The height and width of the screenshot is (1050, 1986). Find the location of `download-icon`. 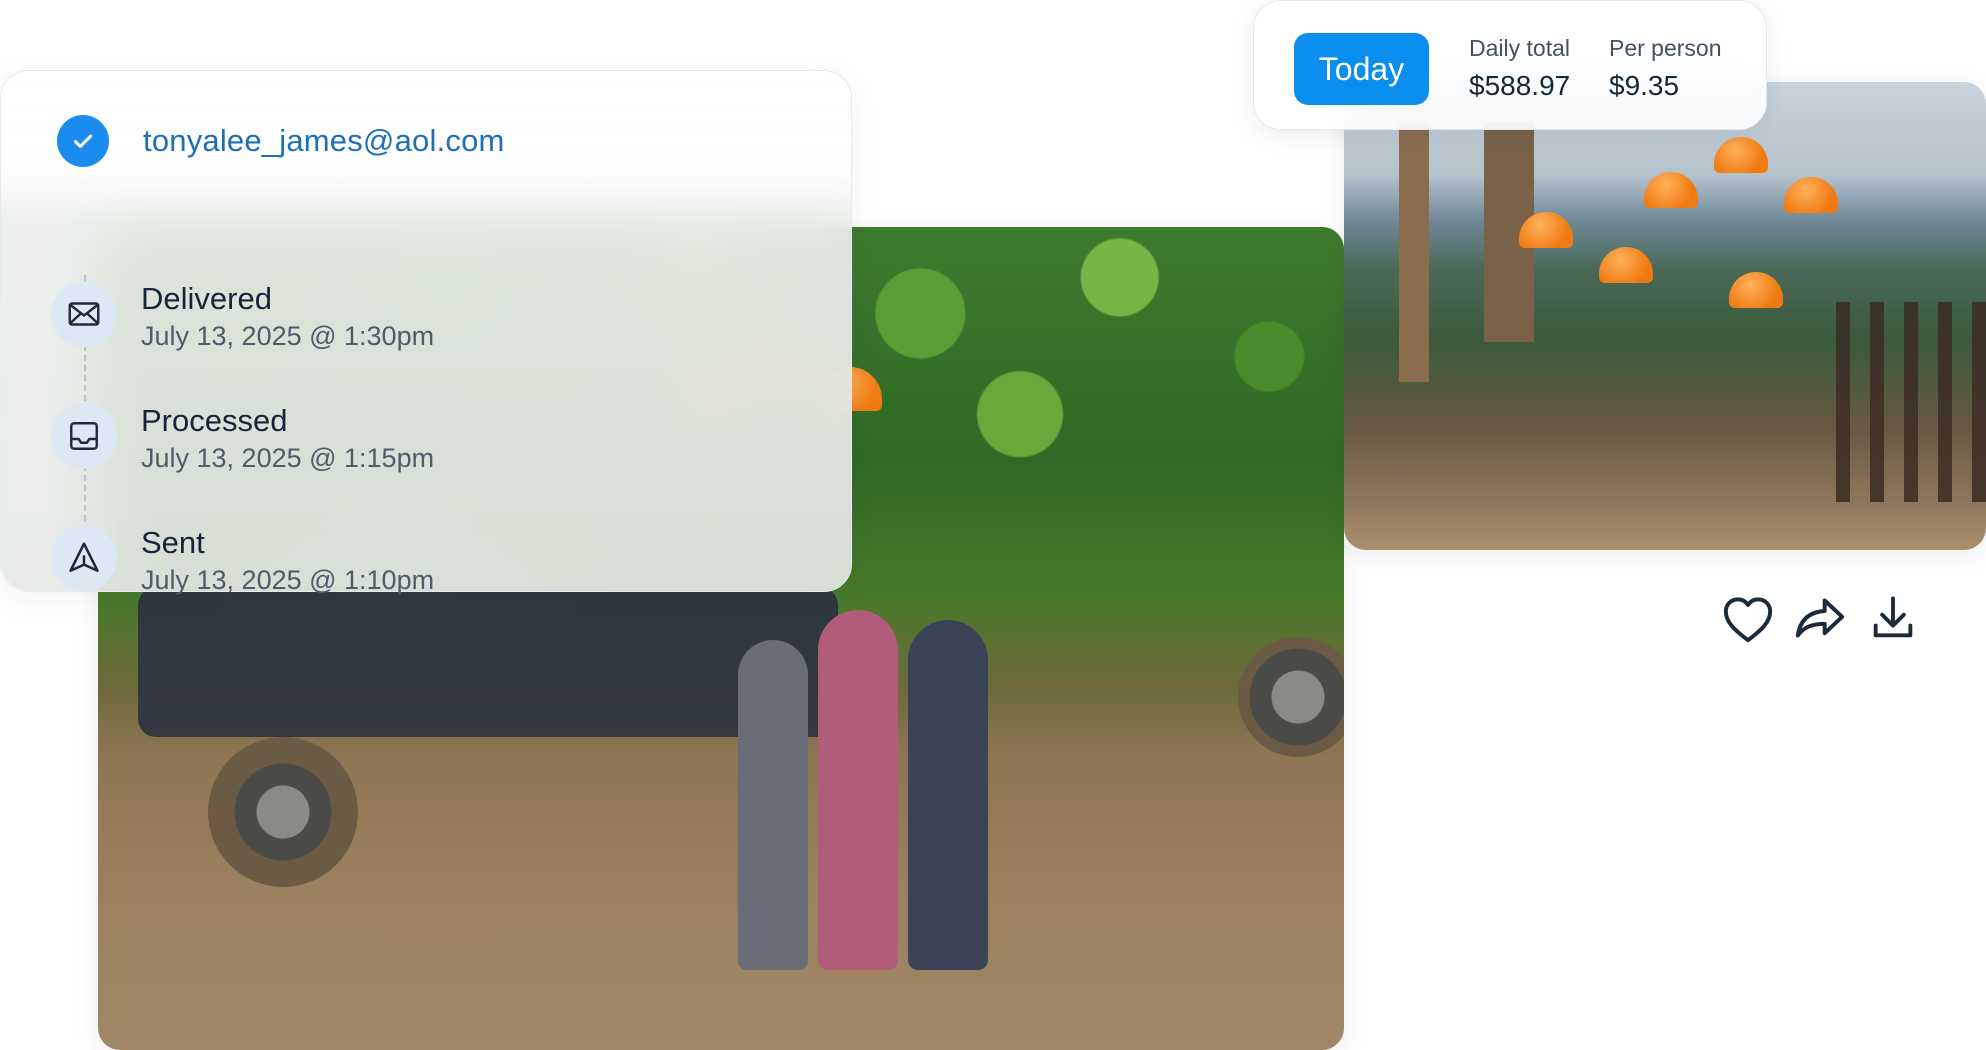

download-icon is located at coordinates (1893, 618).